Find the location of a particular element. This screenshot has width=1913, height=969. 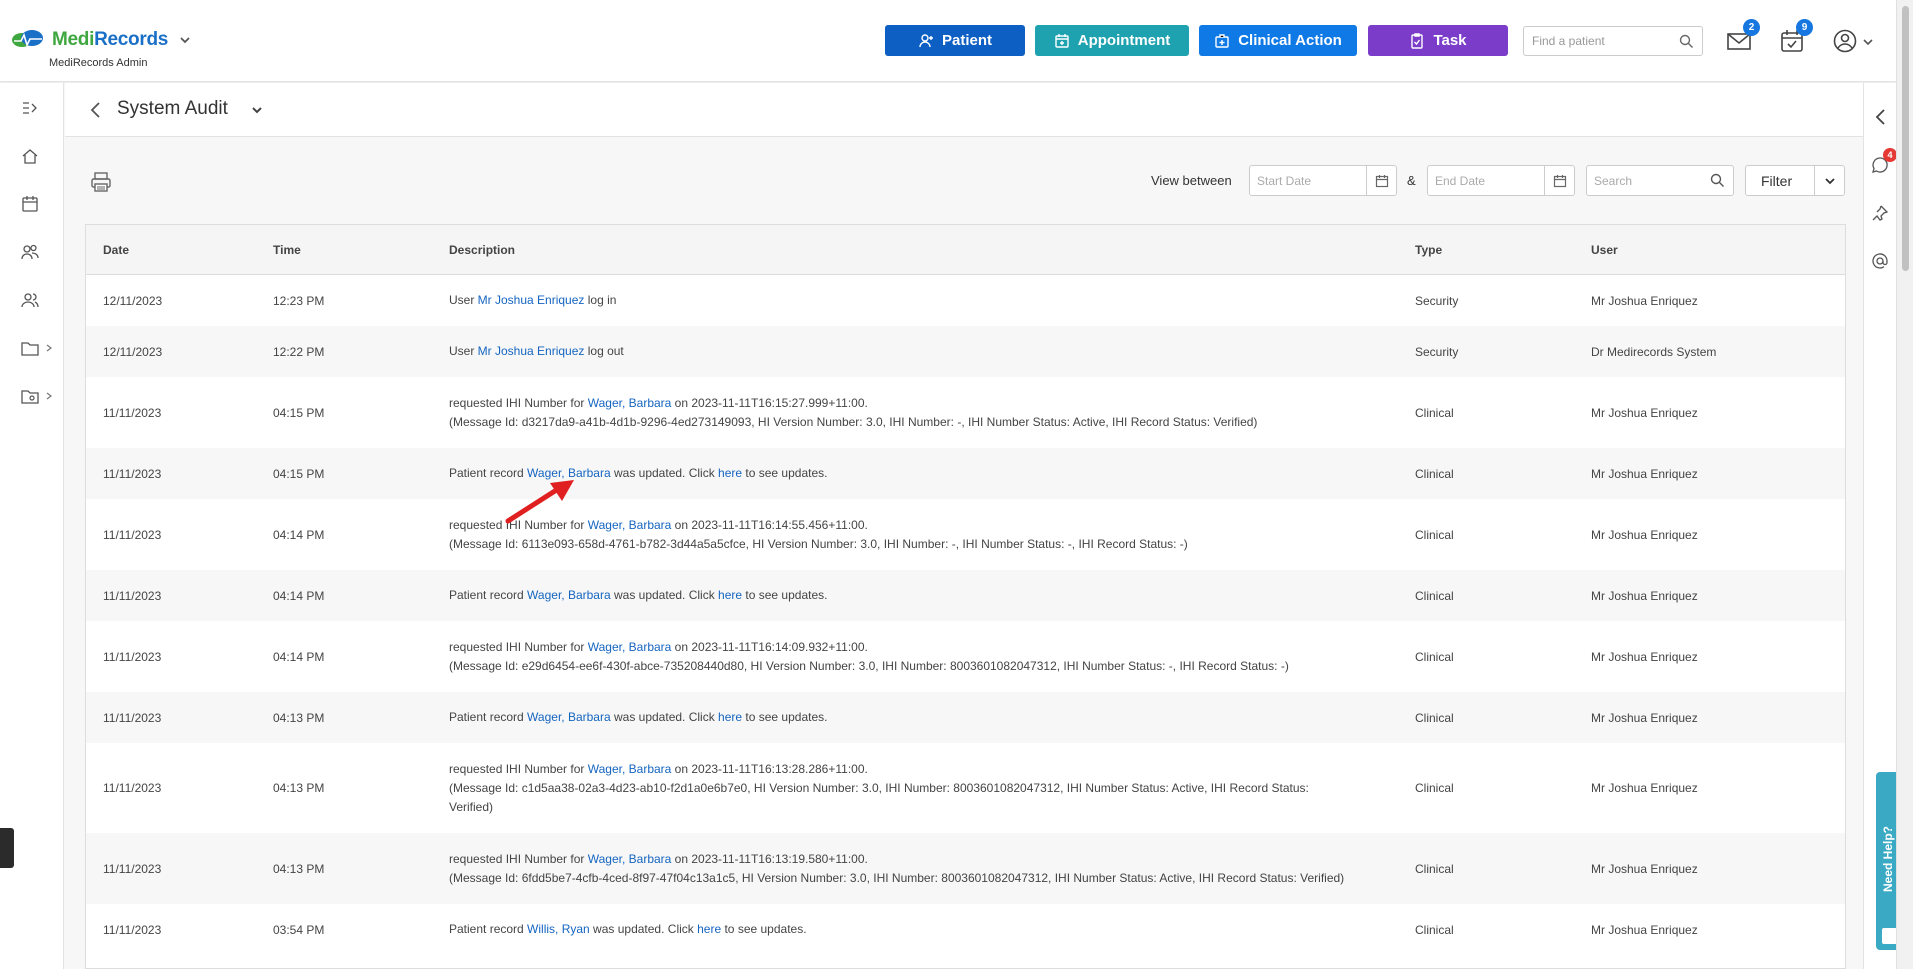

appointment-button: Appointment is located at coordinates (1112, 40).